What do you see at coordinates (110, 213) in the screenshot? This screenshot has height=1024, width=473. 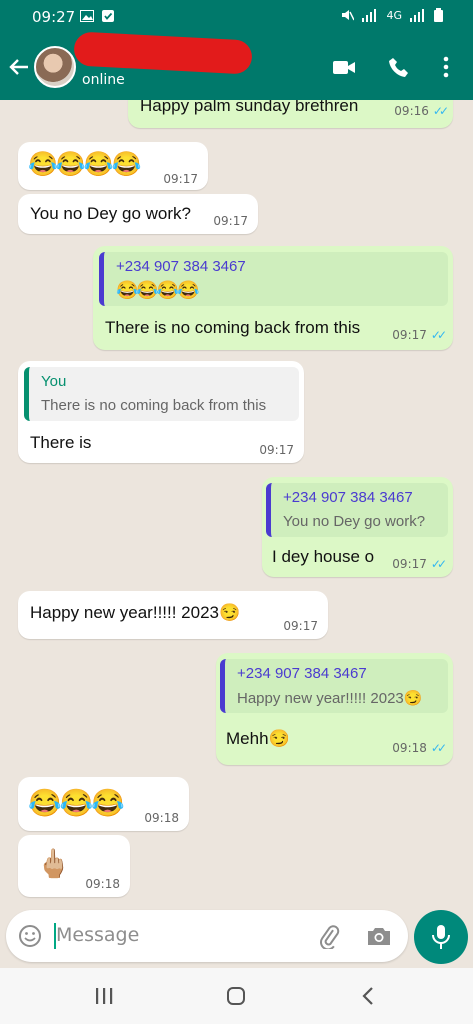 I see `message-text: You no Dey go work?` at bounding box center [110, 213].